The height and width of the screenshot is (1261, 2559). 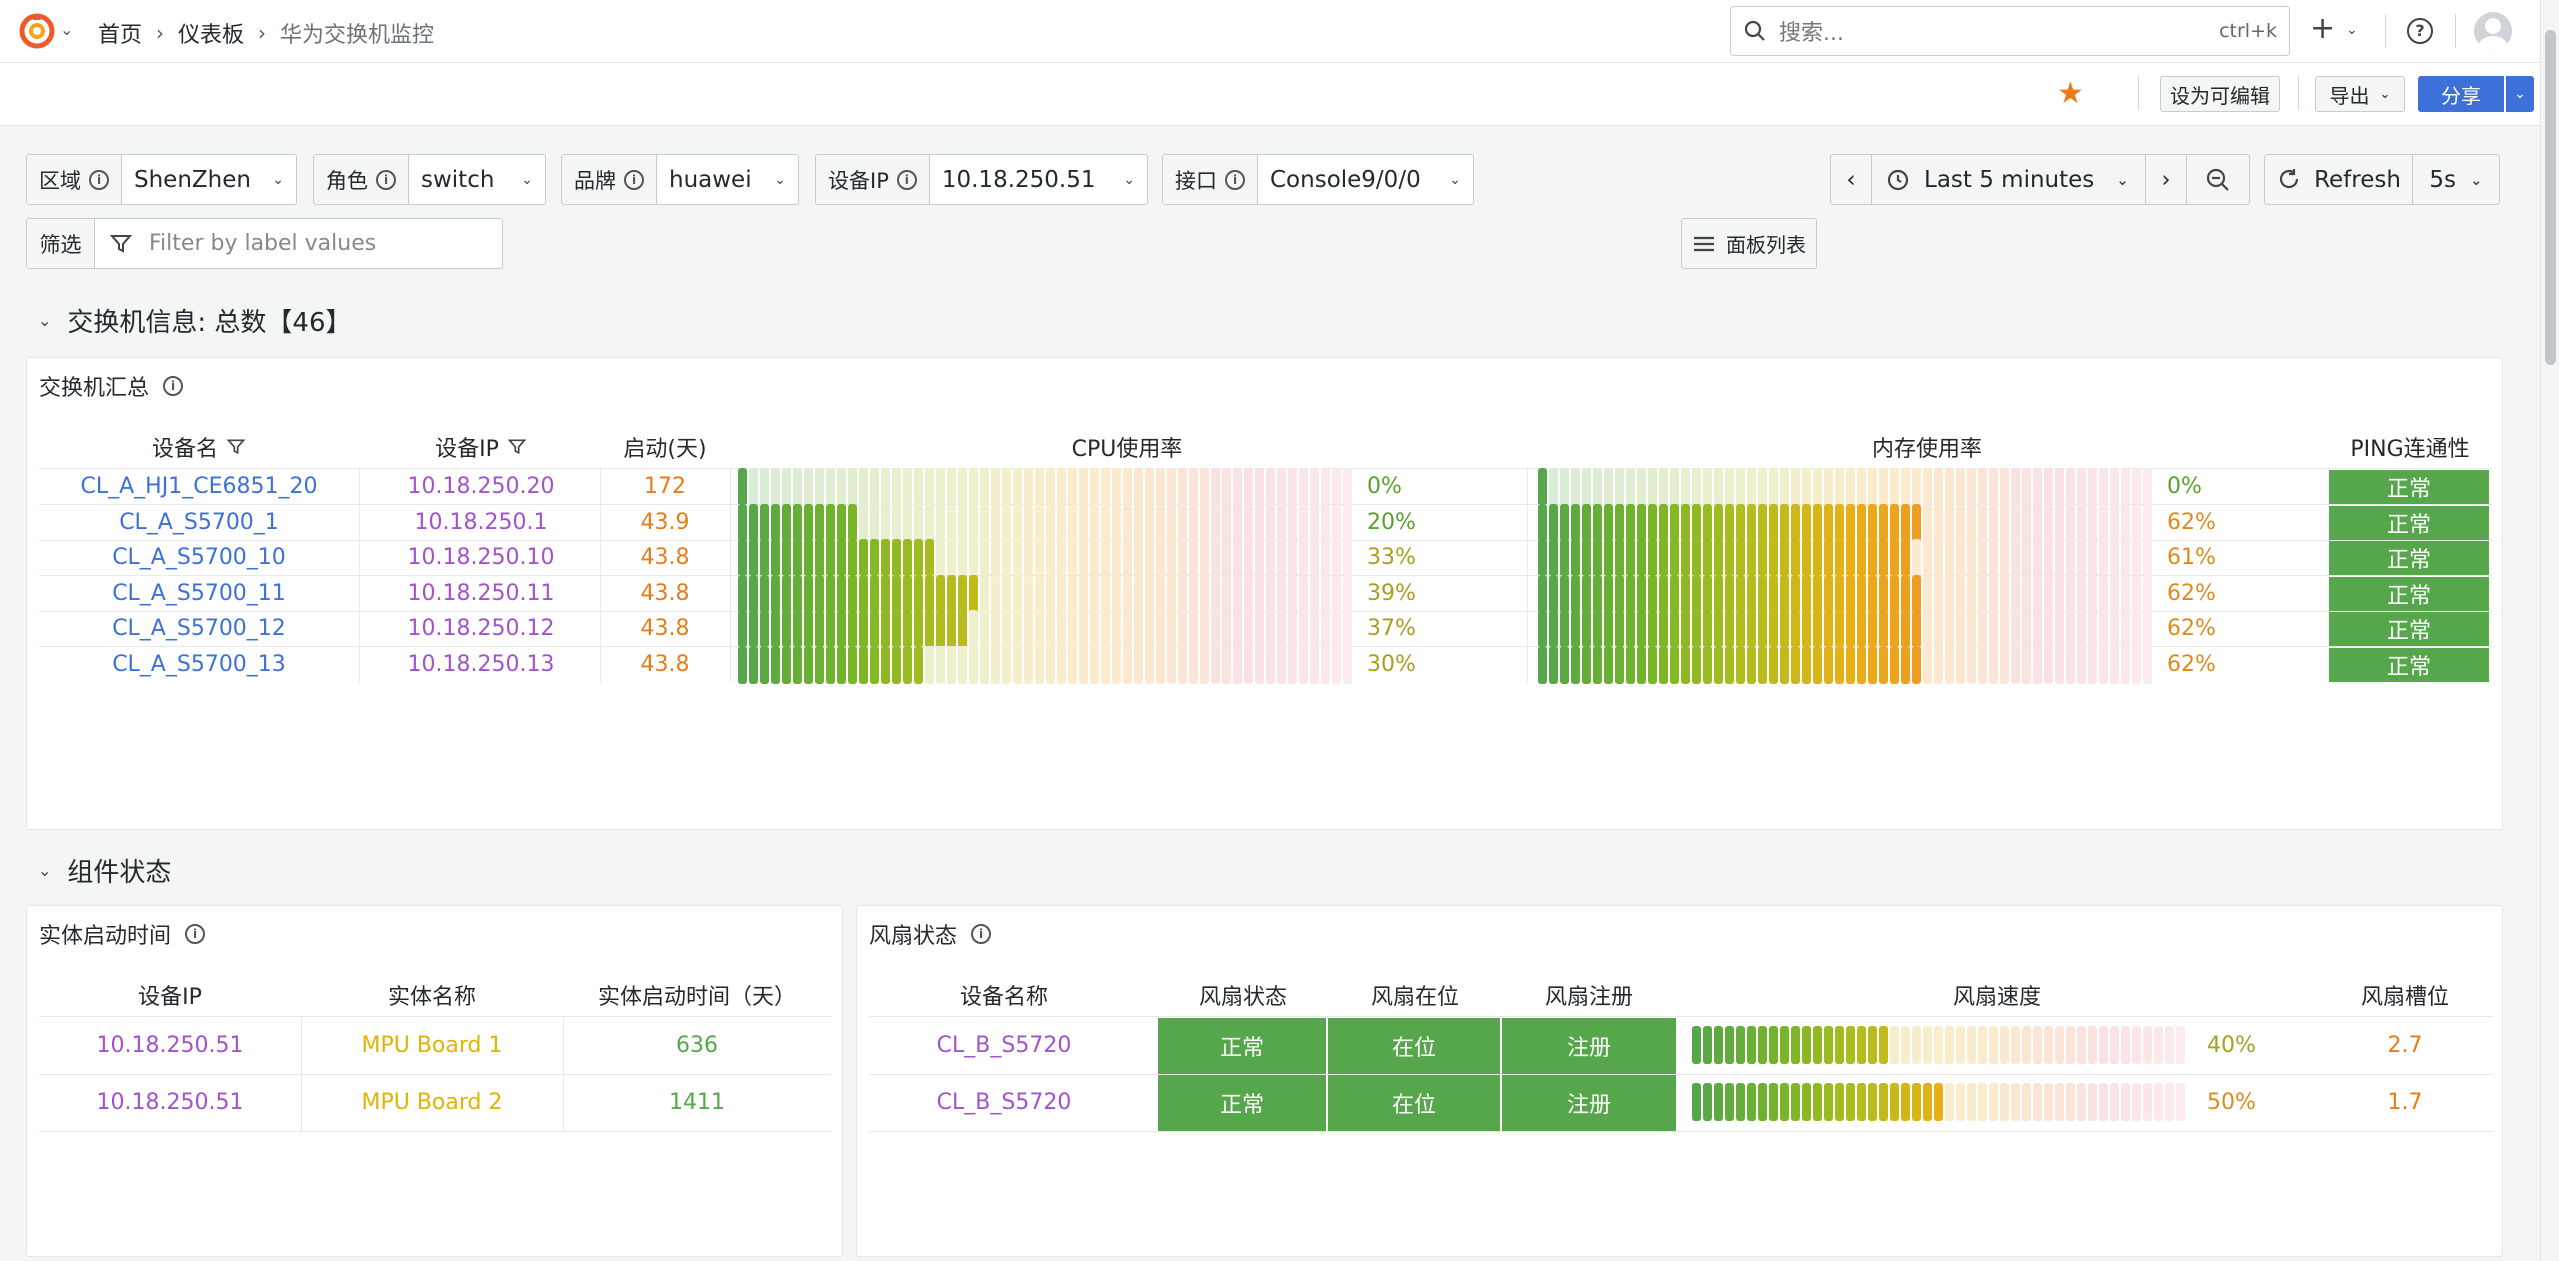 What do you see at coordinates (2008, 179) in the screenshot?
I see `time-range-picker: Last 5 minutes ⌄` at bounding box center [2008, 179].